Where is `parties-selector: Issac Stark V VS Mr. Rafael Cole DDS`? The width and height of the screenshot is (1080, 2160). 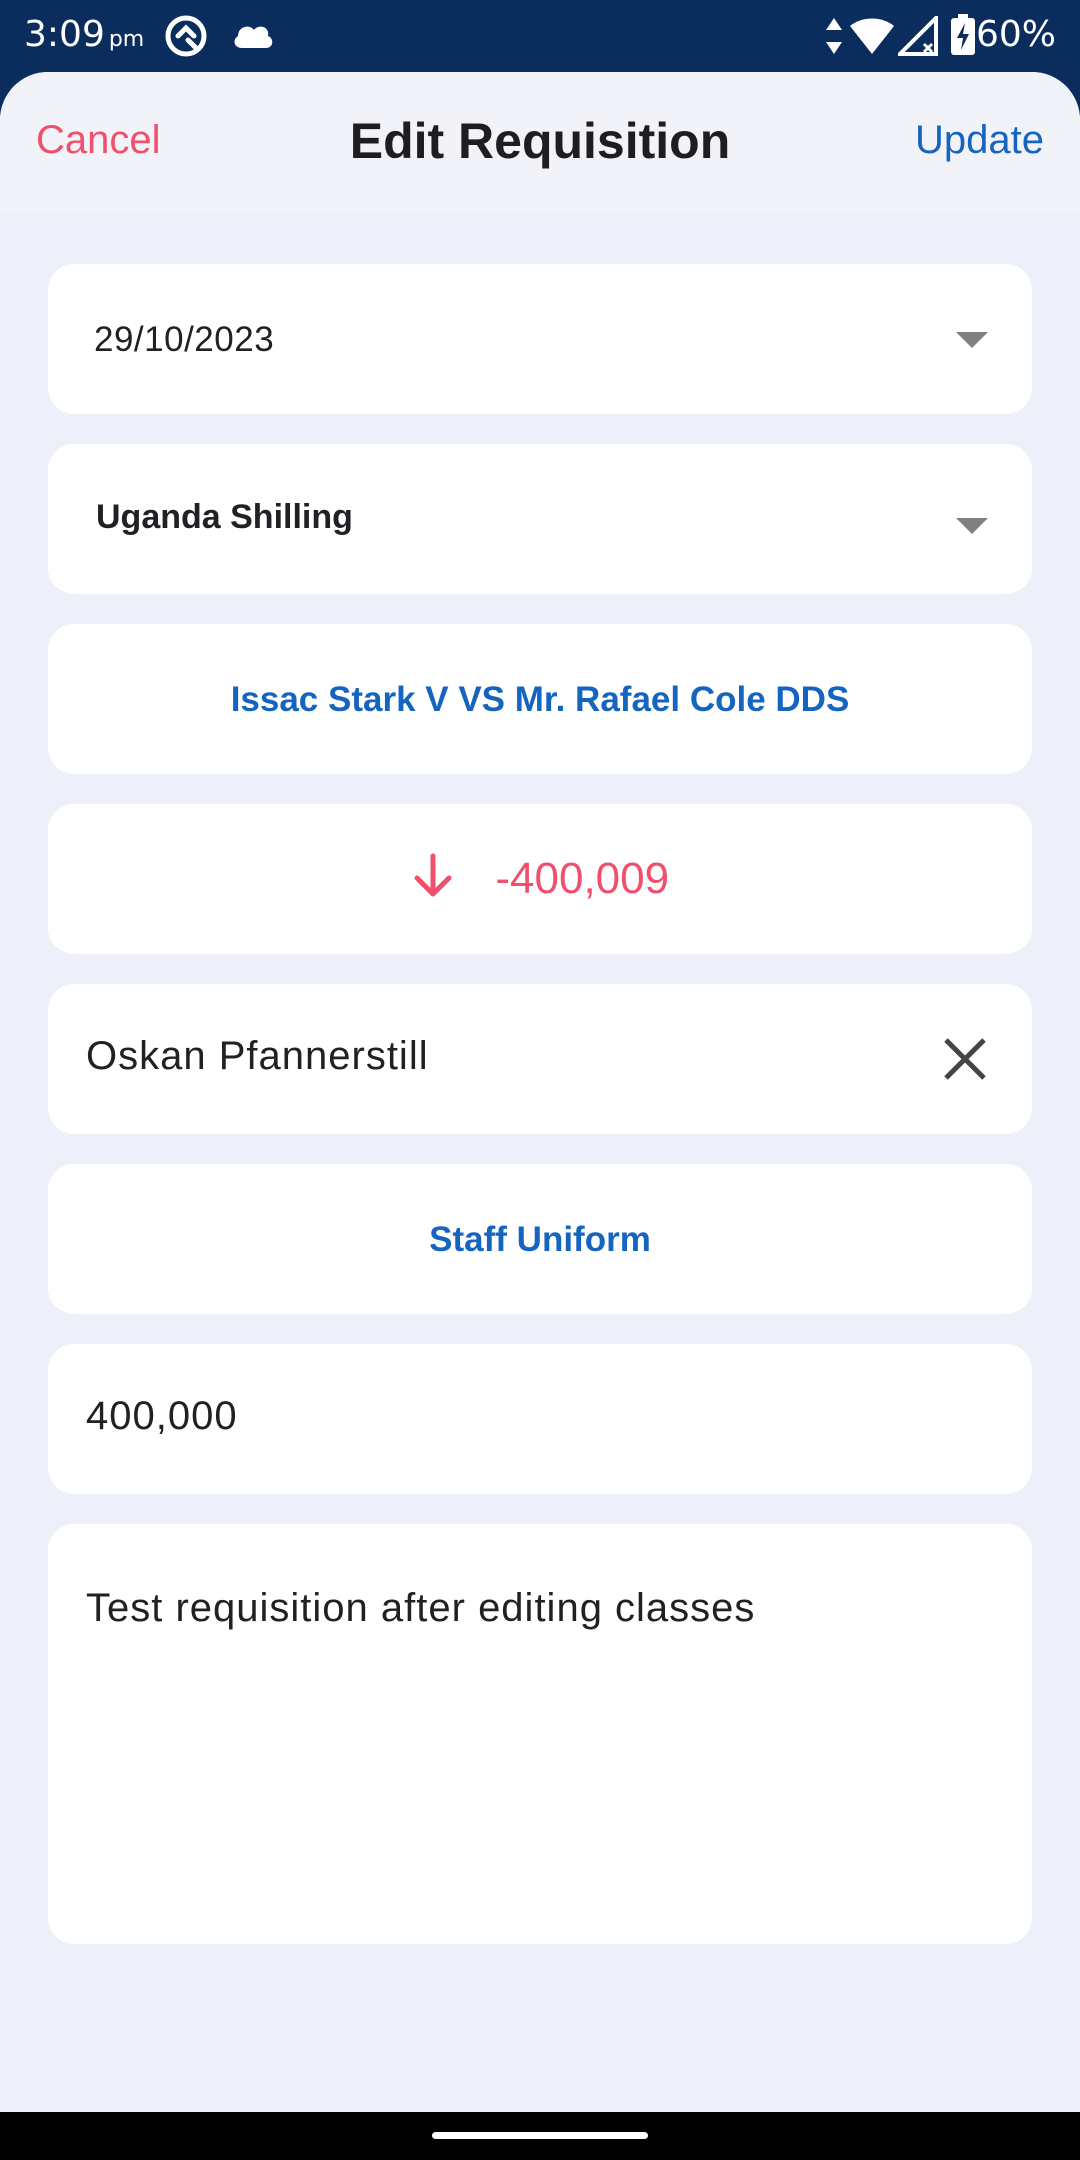 parties-selector: Issac Stark V VS Mr. Rafael Cole DDS is located at coordinates (540, 699).